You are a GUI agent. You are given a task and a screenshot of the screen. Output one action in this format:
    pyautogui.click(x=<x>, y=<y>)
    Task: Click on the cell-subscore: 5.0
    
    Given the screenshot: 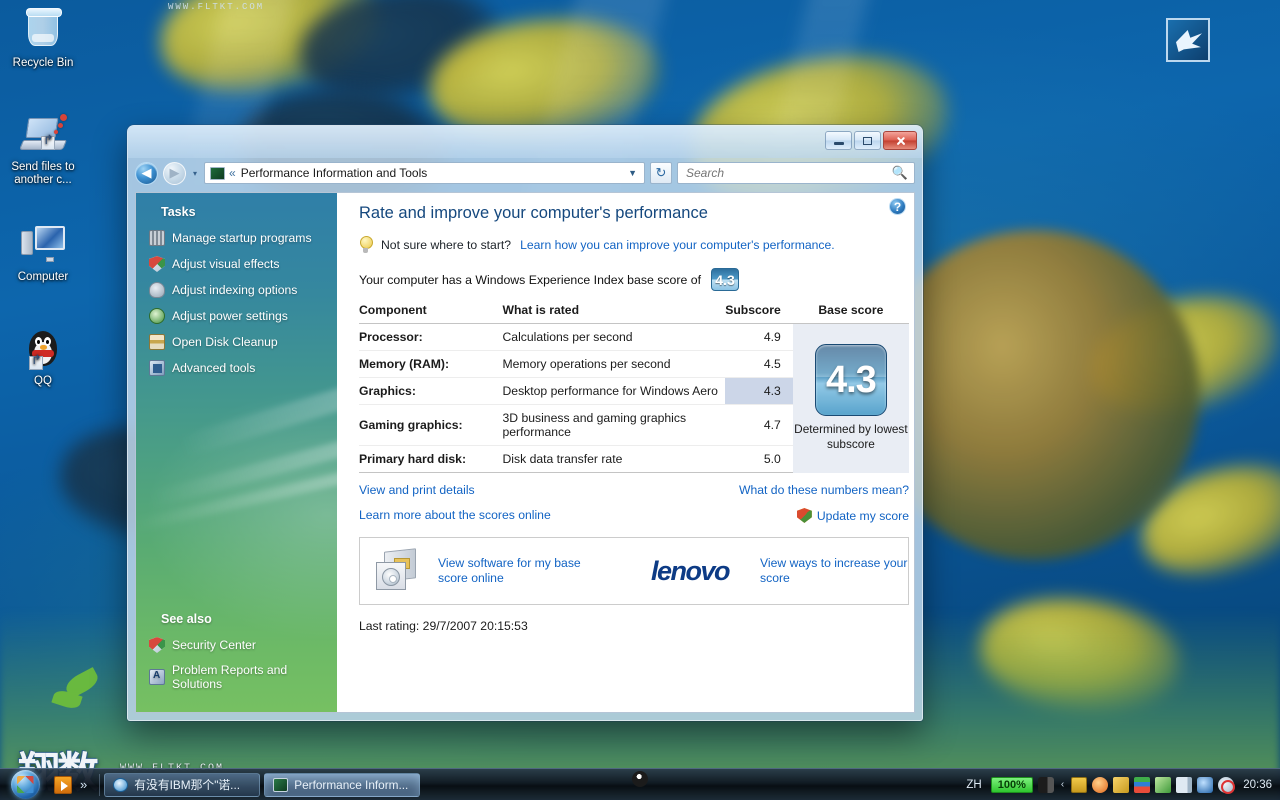 What is the action you would take?
    pyautogui.click(x=759, y=459)
    